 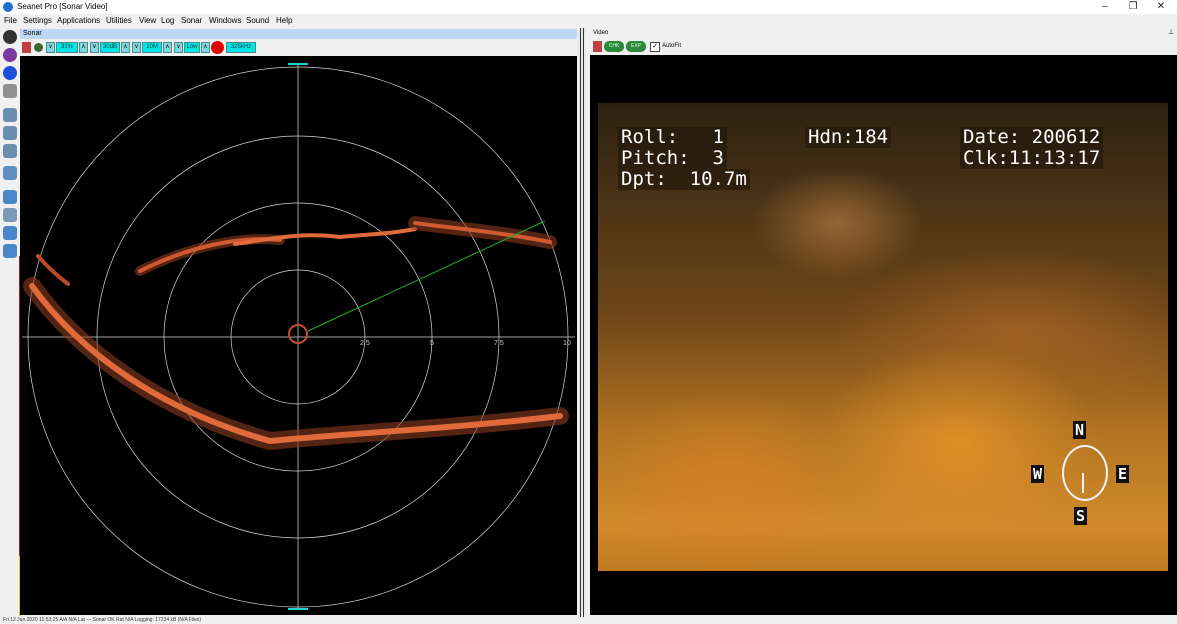 I want to click on autofit-label: AutoFit, so click(x=672, y=46).